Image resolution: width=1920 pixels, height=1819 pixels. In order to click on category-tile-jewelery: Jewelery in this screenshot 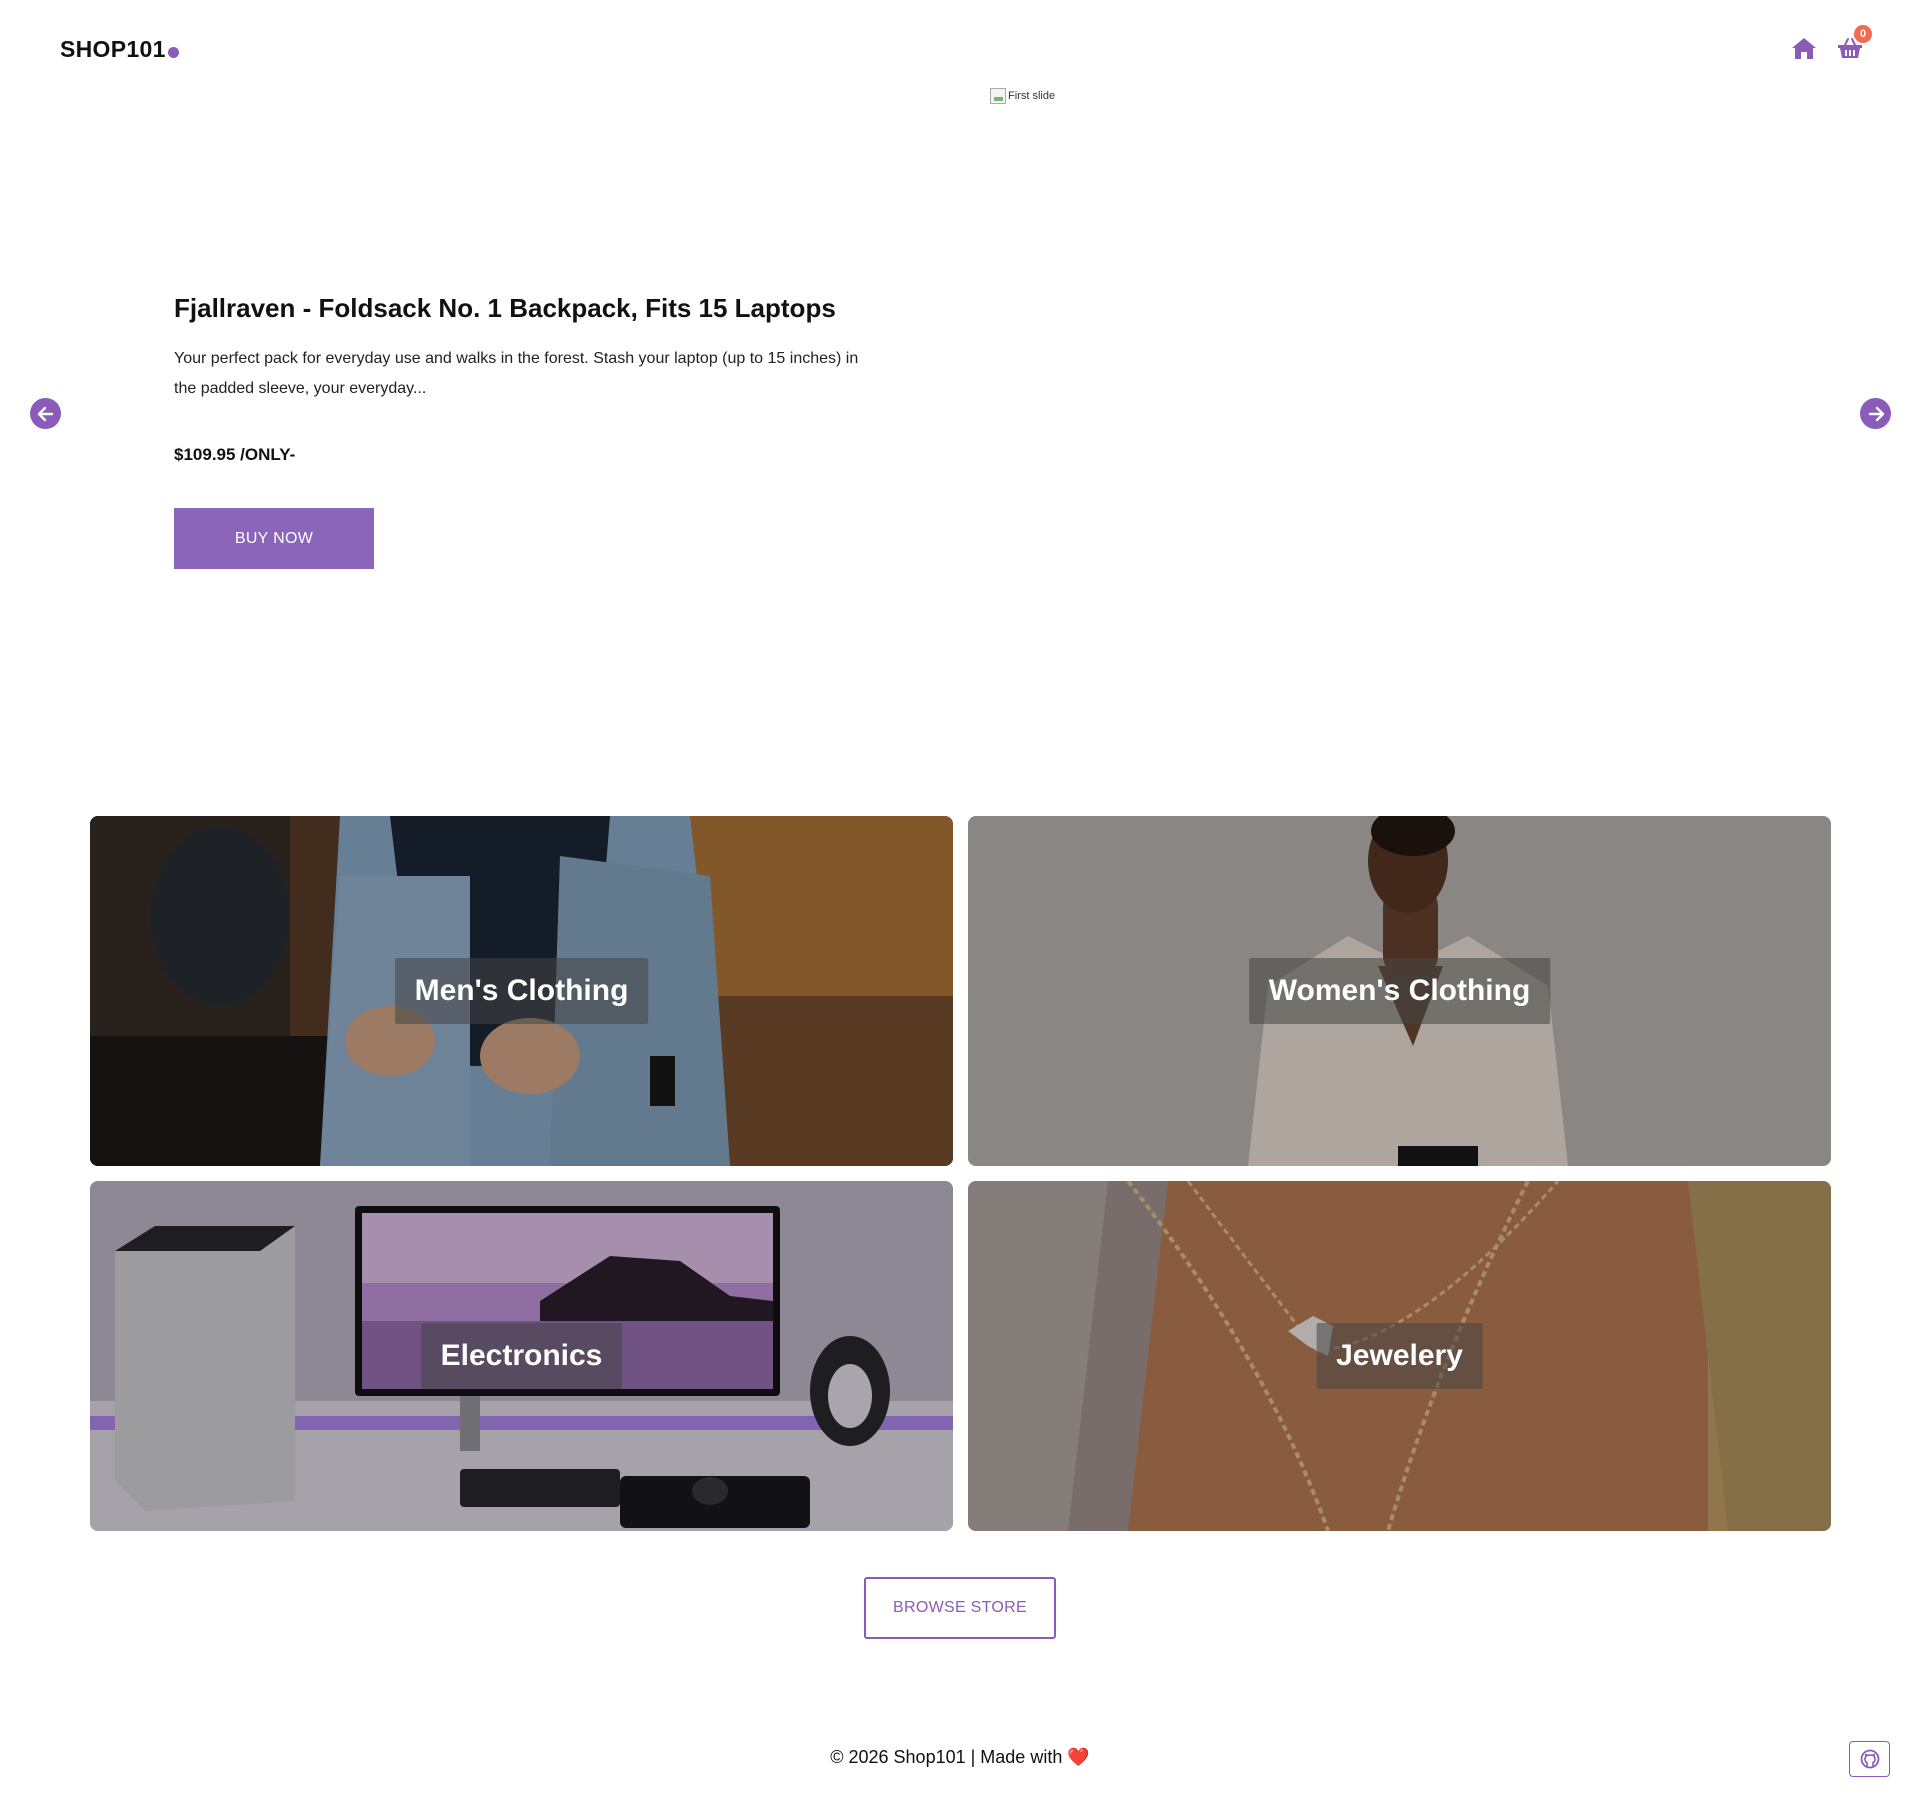, I will do `click(1399, 1356)`.